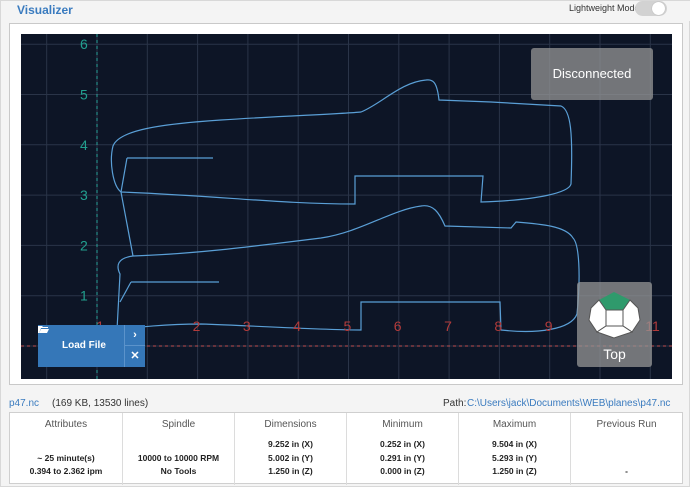  I want to click on col-header-maximum: Maximum, so click(514, 424).